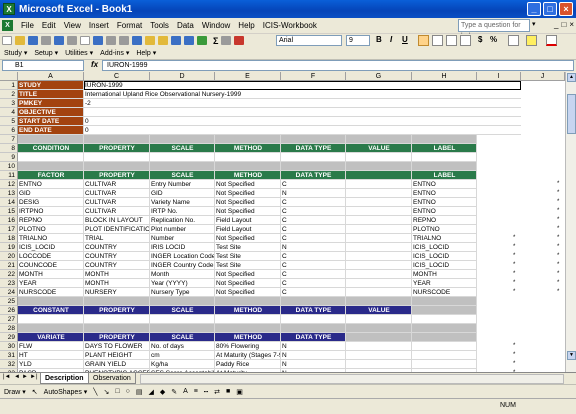 The width and height of the screenshot is (576, 414). Describe the element at coordinates (146, 53) in the screenshot. I see `icis-help-menu: Help ▾` at that location.